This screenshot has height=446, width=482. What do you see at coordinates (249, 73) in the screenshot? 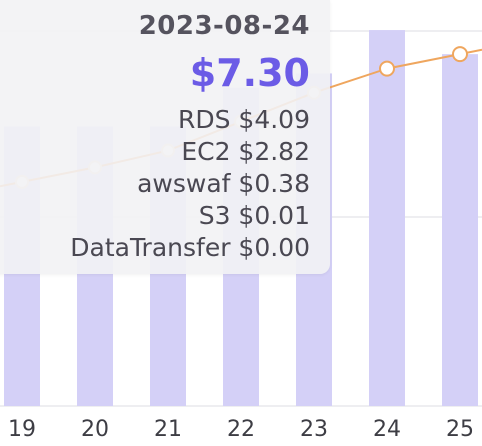
I see `tooltip-total: $7.30` at bounding box center [249, 73].